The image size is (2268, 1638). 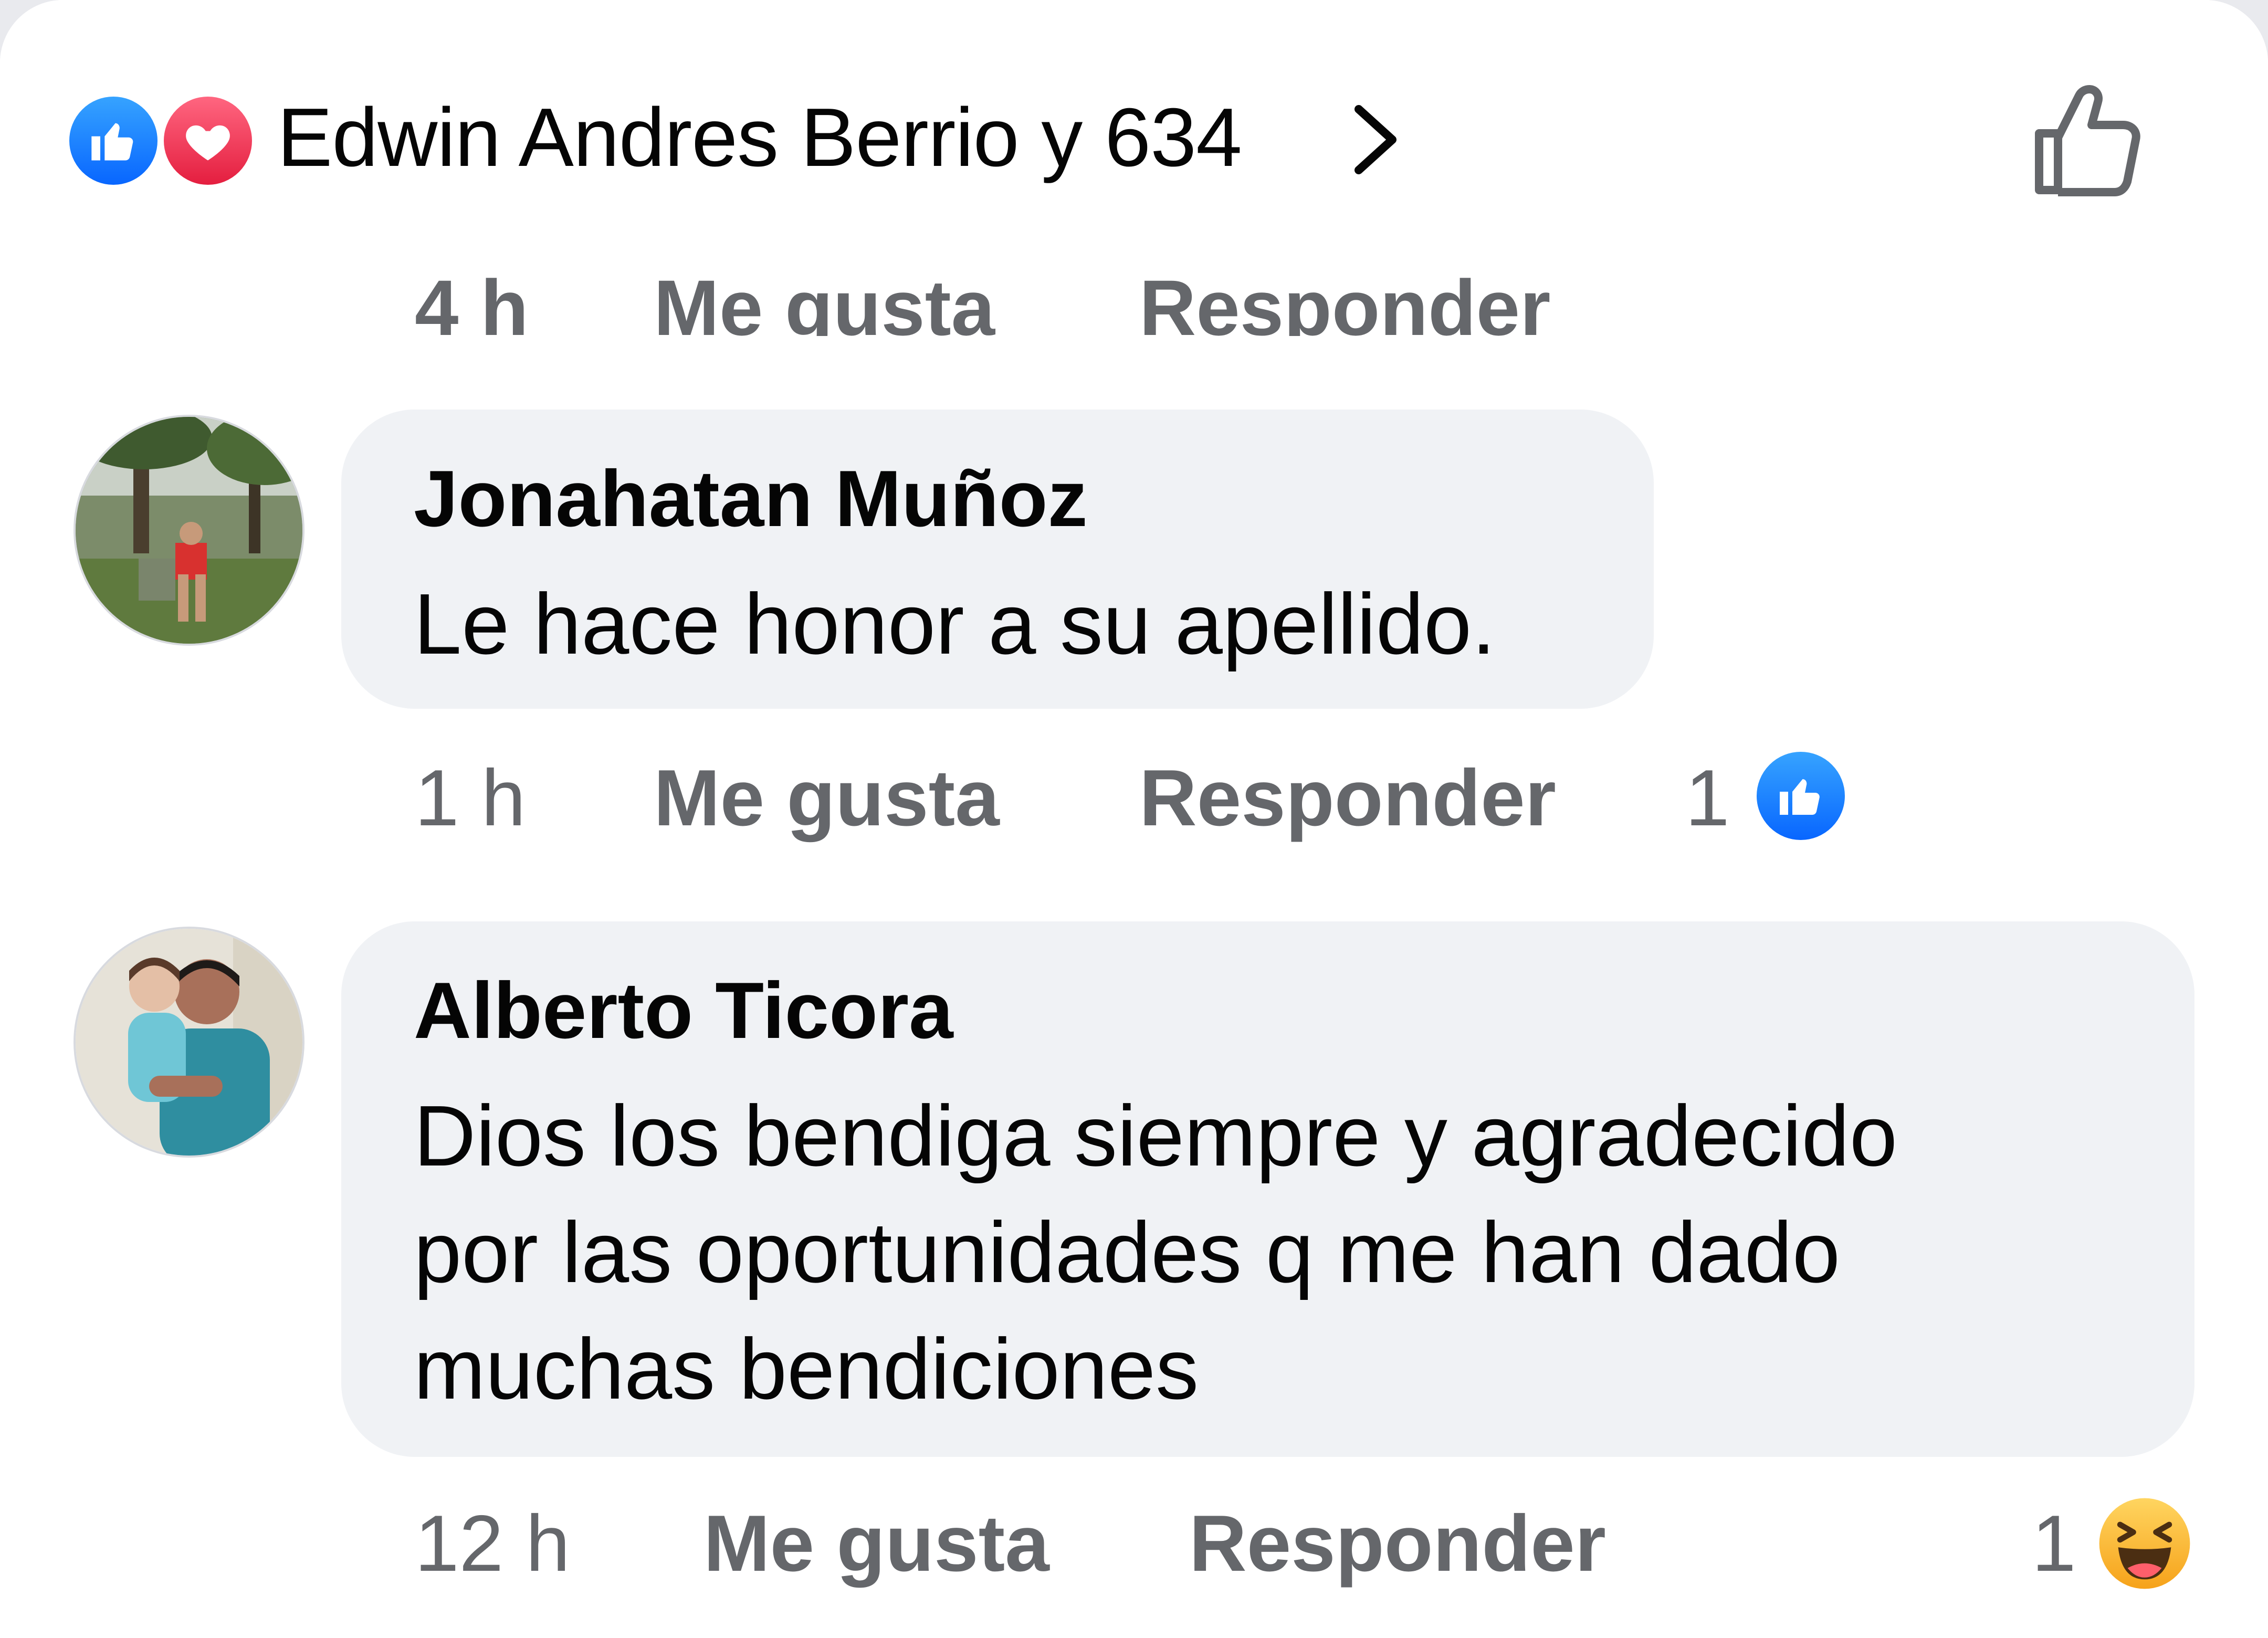 I want to click on haha-reaction-icon, so click(x=2144, y=1543).